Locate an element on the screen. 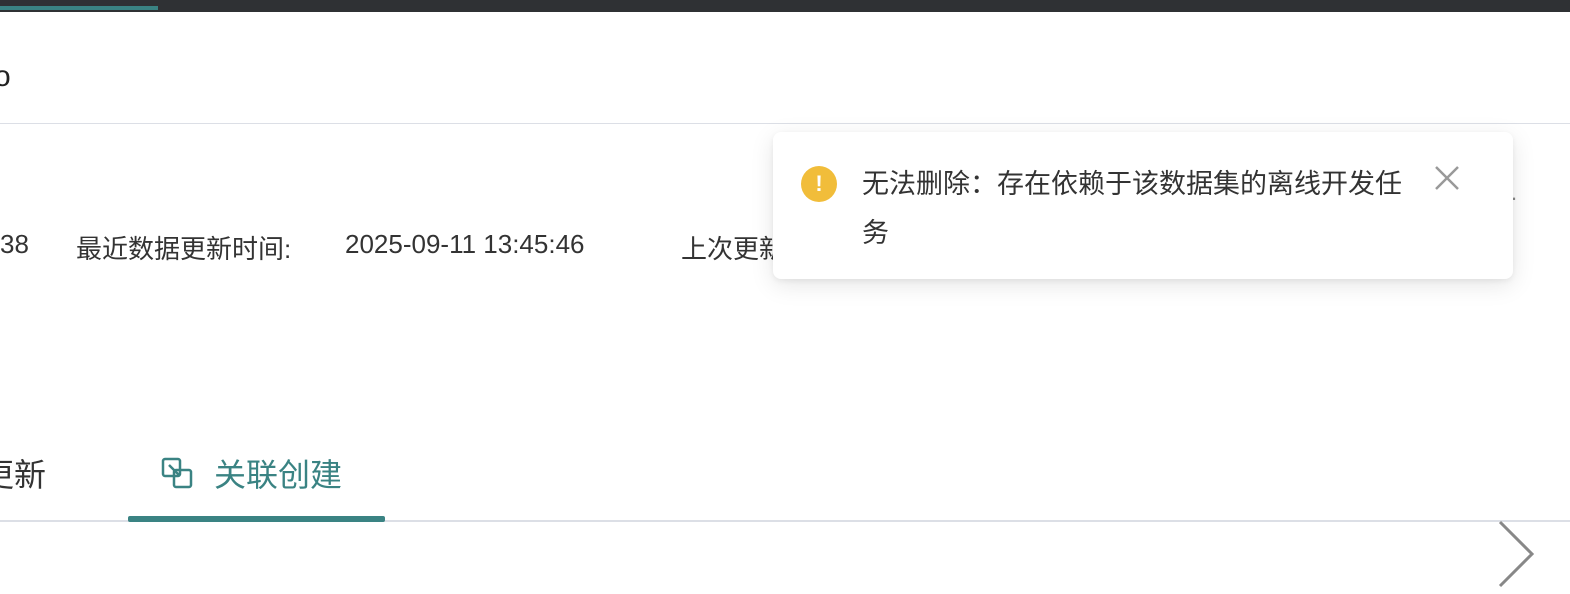  top-progress-indicator is located at coordinates (79, 8).